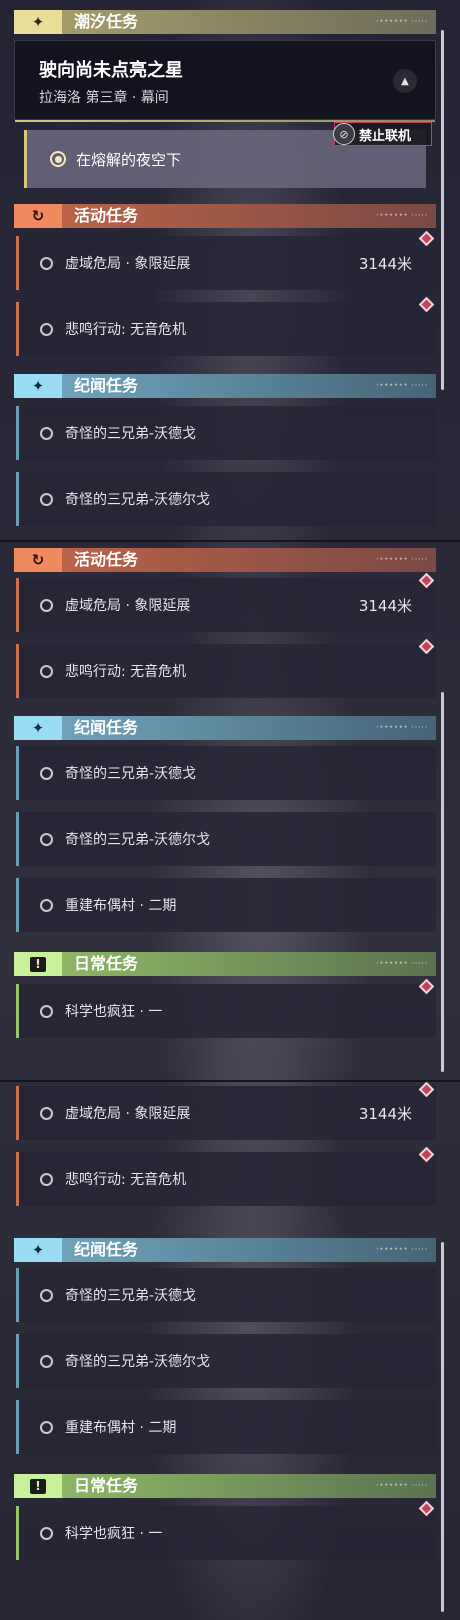 The height and width of the screenshot is (1620, 460). I want to click on coop-badge-label: 禁止联机, so click(385, 136).